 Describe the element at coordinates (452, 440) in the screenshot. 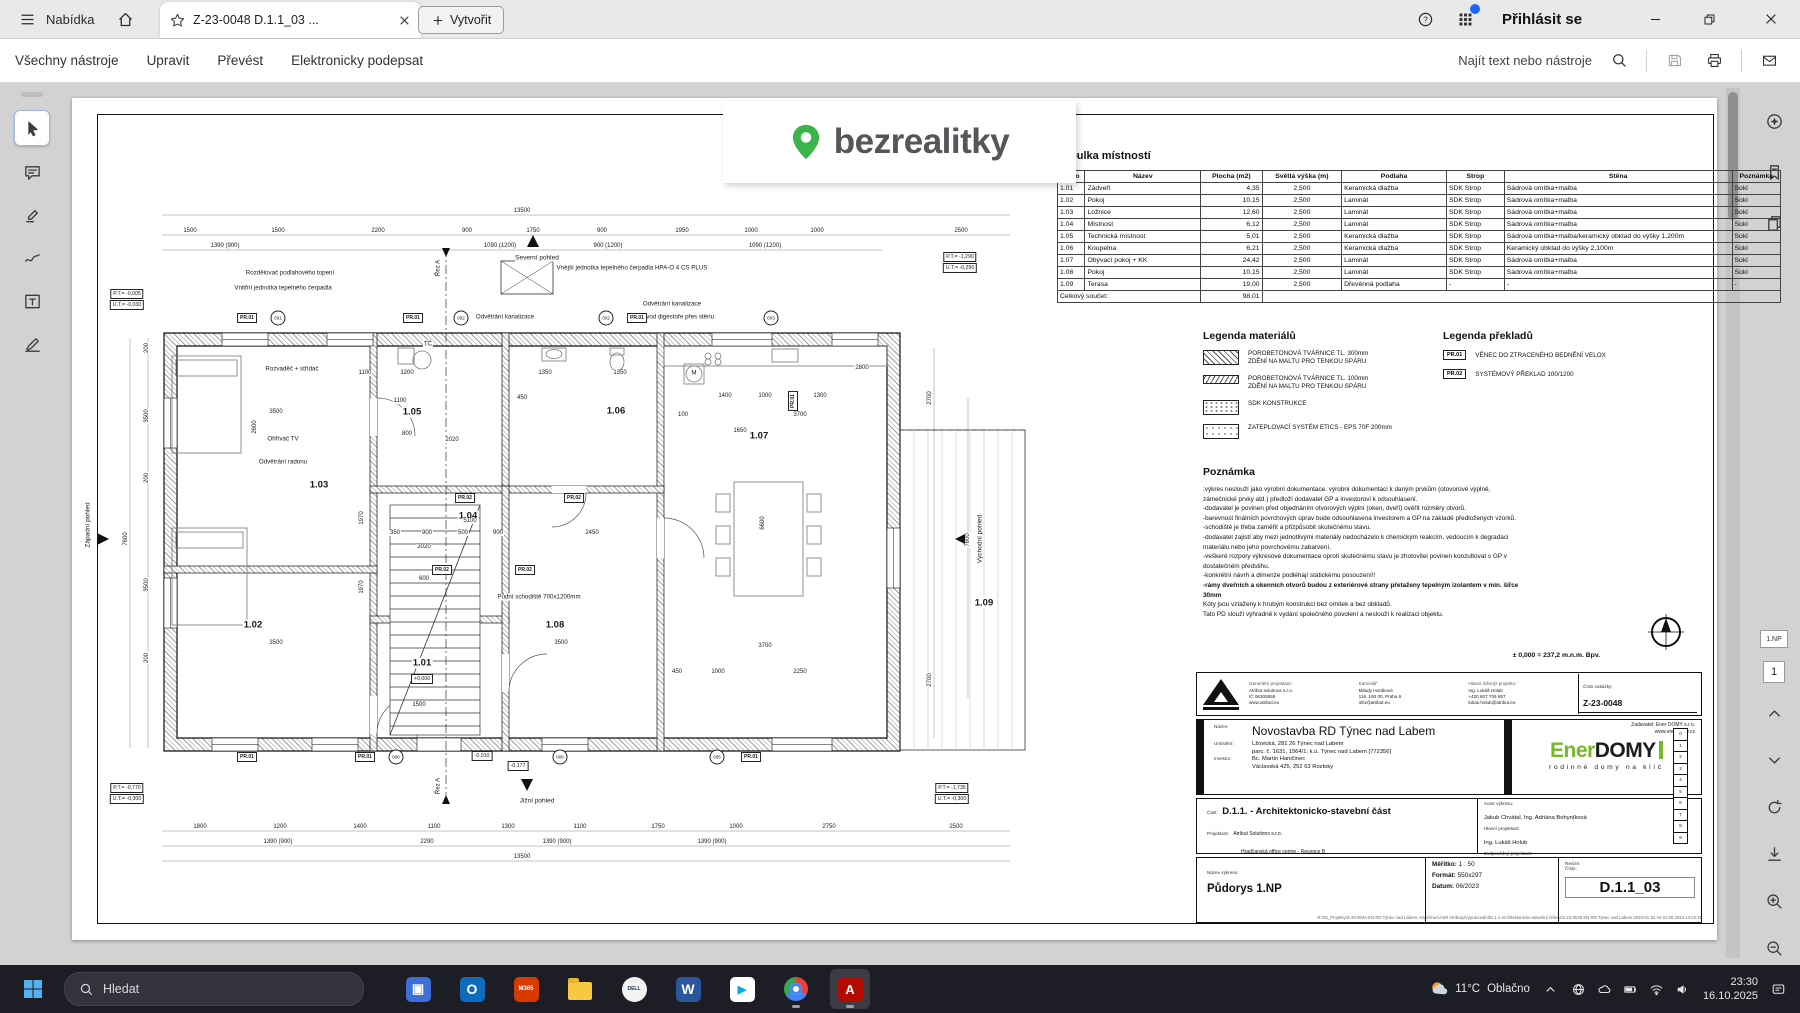

I see `dimension: 2020` at that location.